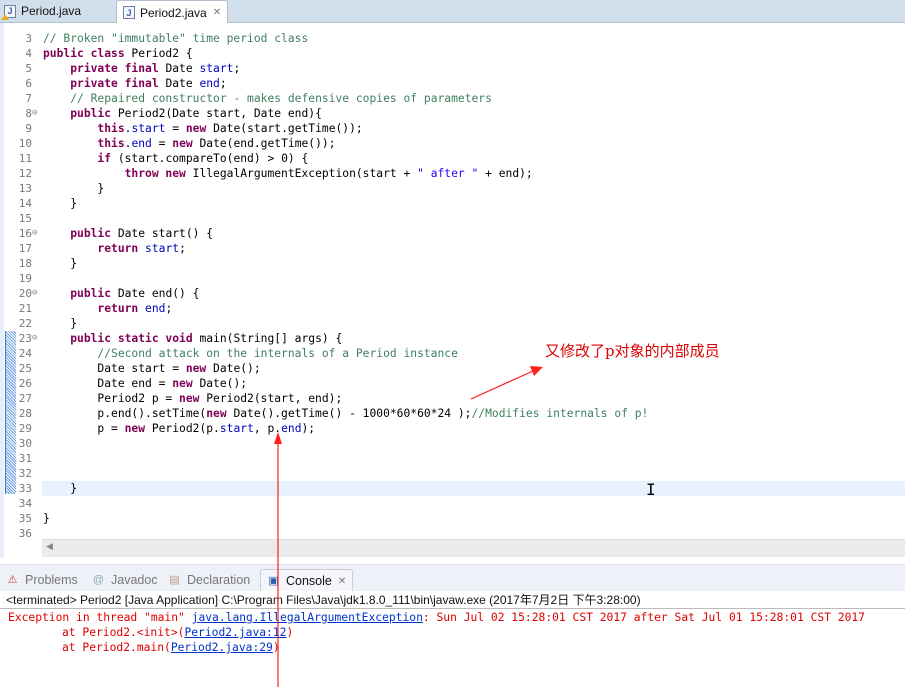 This screenshot has width=905, height=687. What do you see at coordinates (172, 12) in the screenshot?
I see `tab-period2-java: J Period2.java ✕` at bounding box center [172, 12].